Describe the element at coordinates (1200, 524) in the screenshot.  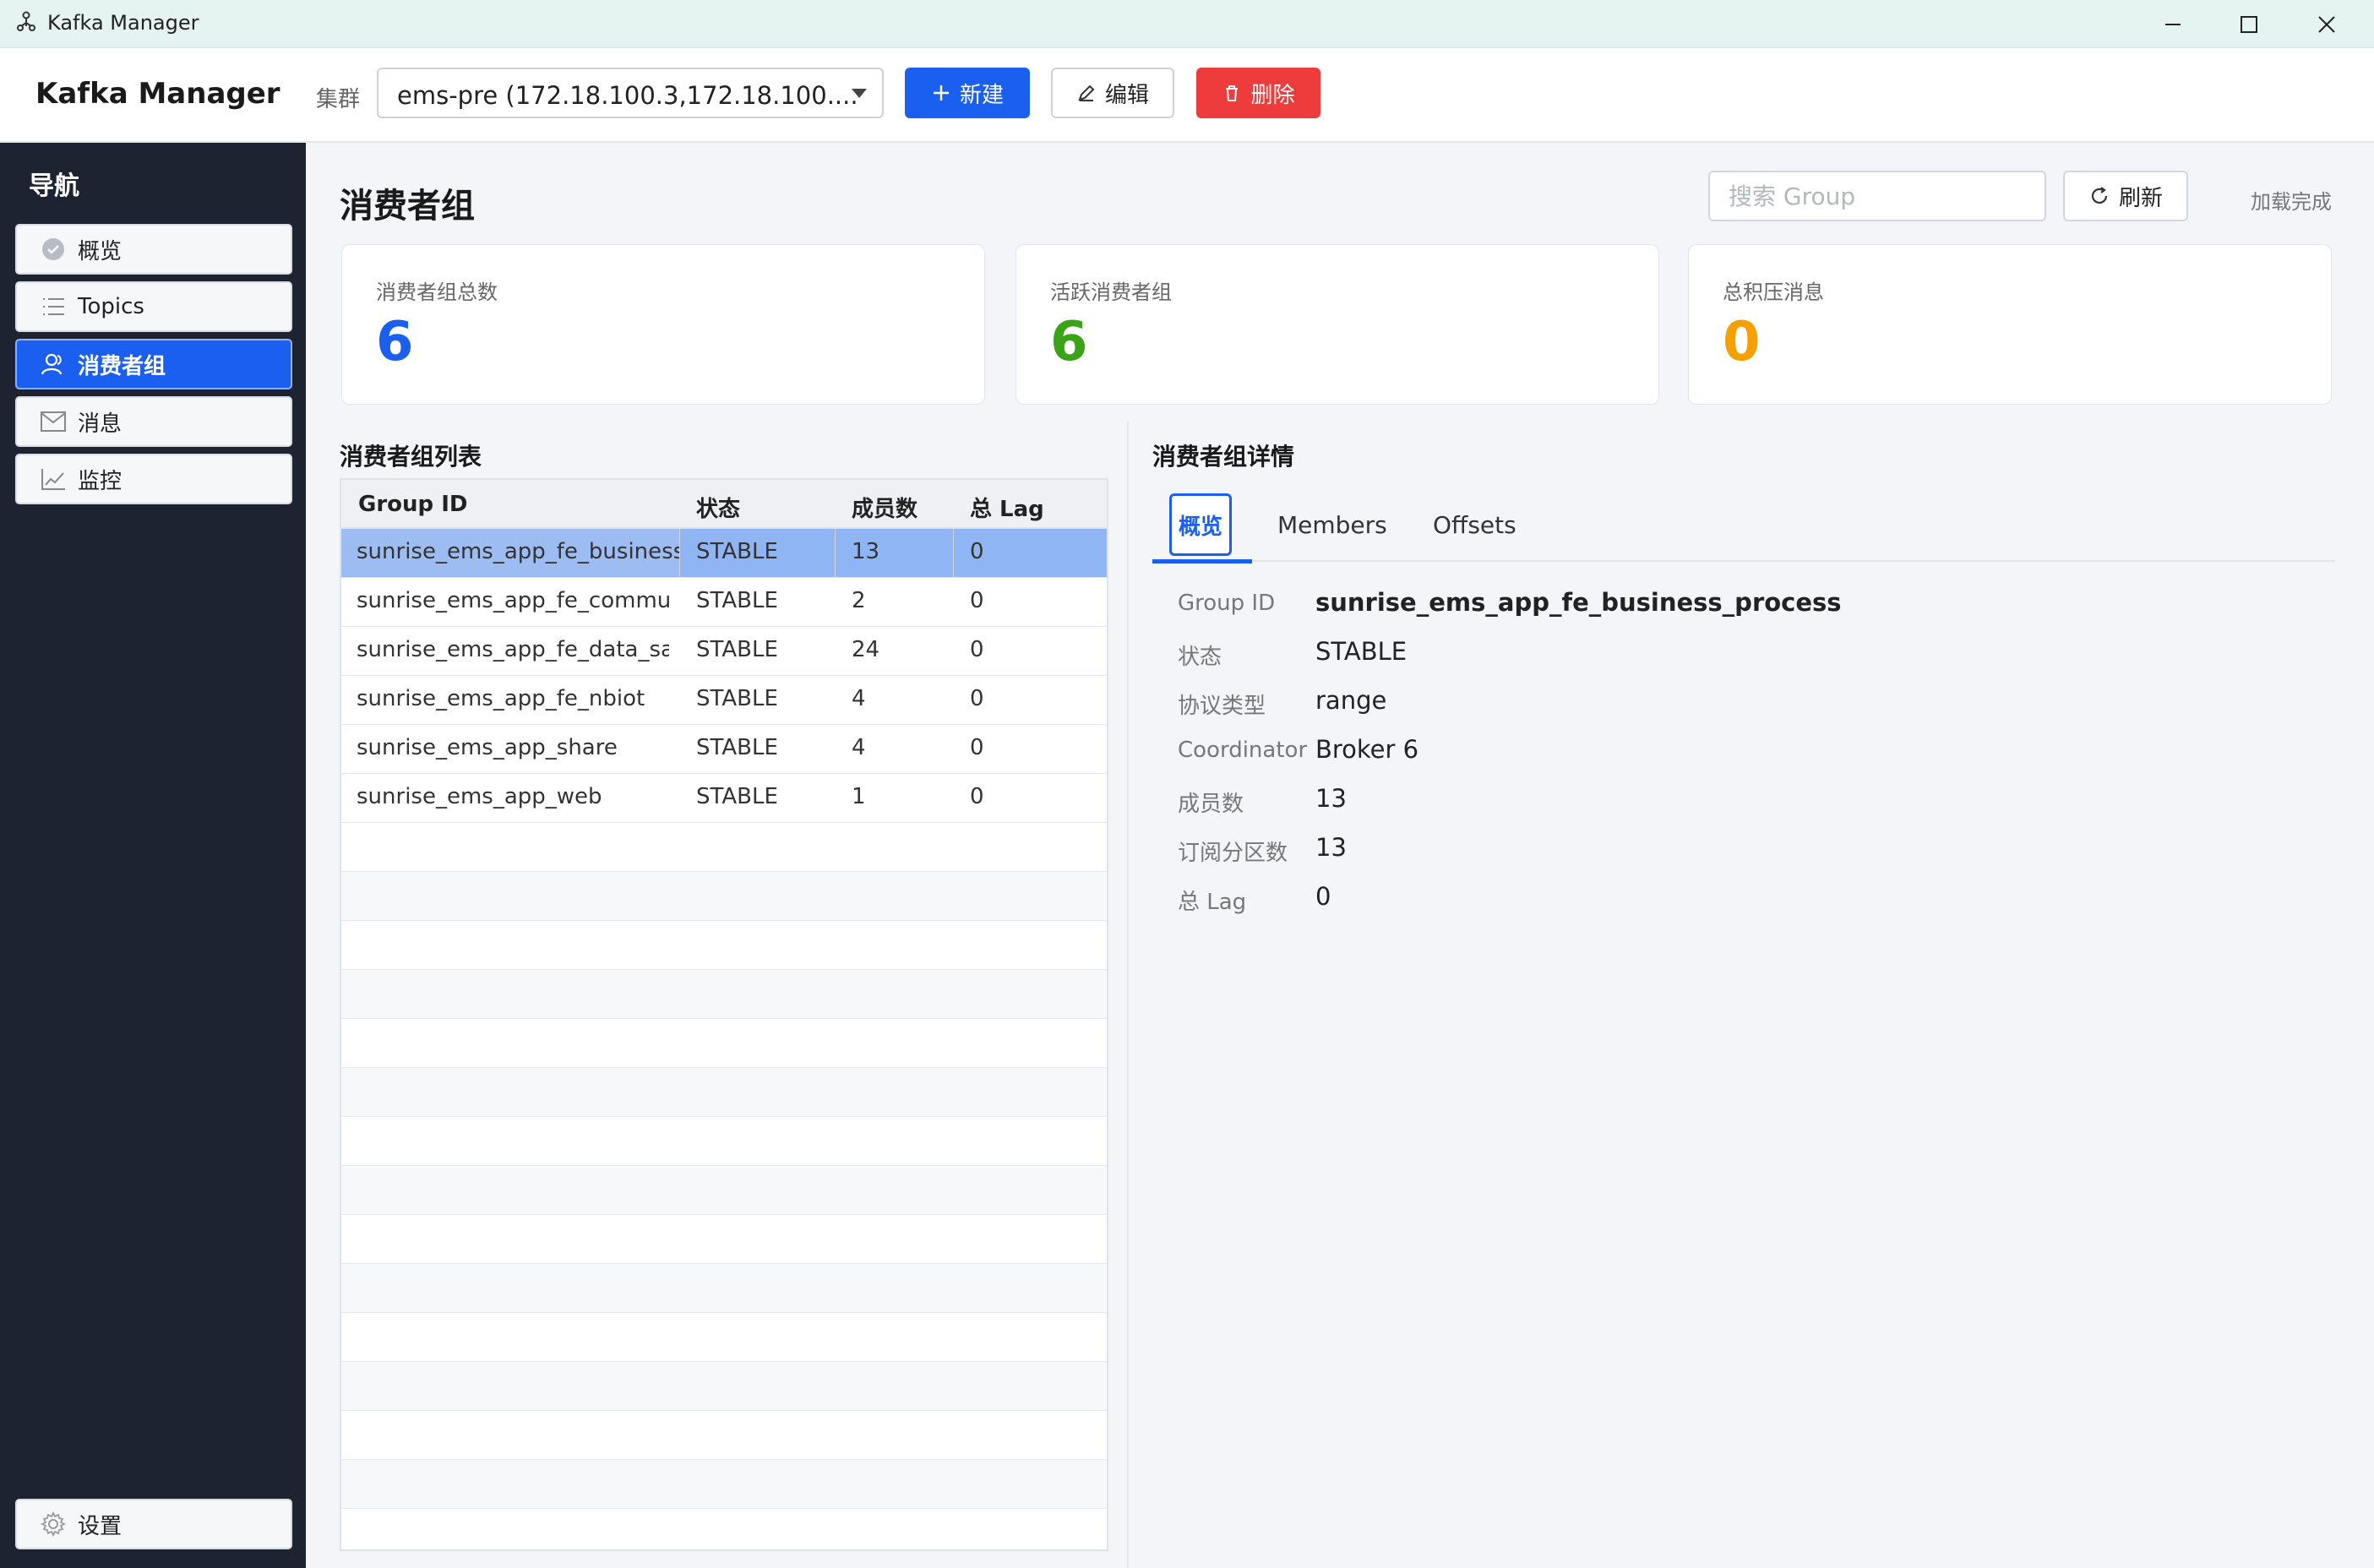
I see `tab-label: 概览` at that location.